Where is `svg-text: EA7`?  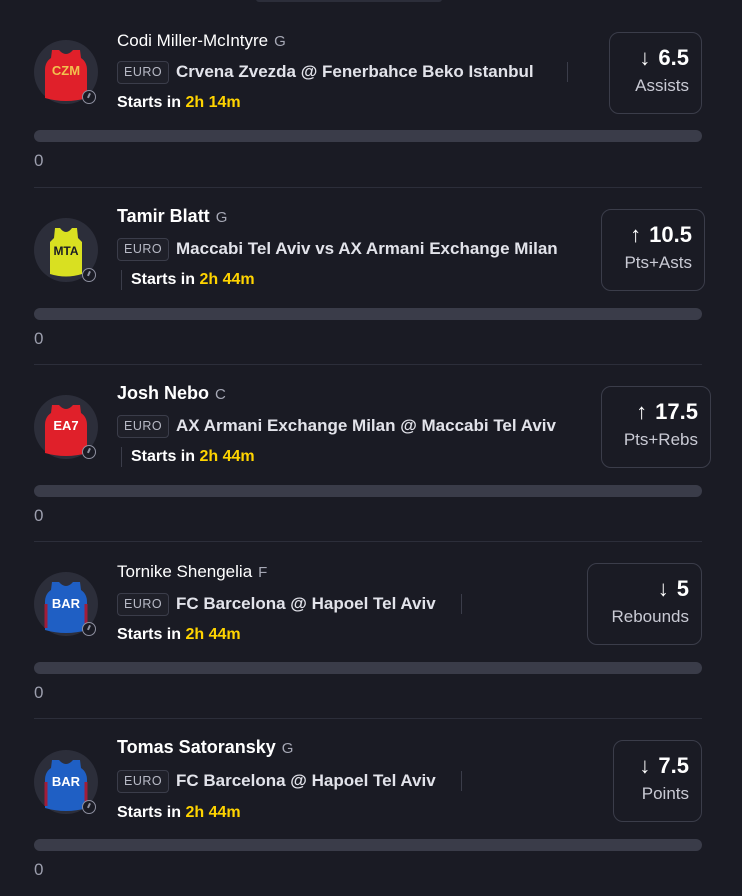 svg-text: EA7 is located at coordinates (65, 425).